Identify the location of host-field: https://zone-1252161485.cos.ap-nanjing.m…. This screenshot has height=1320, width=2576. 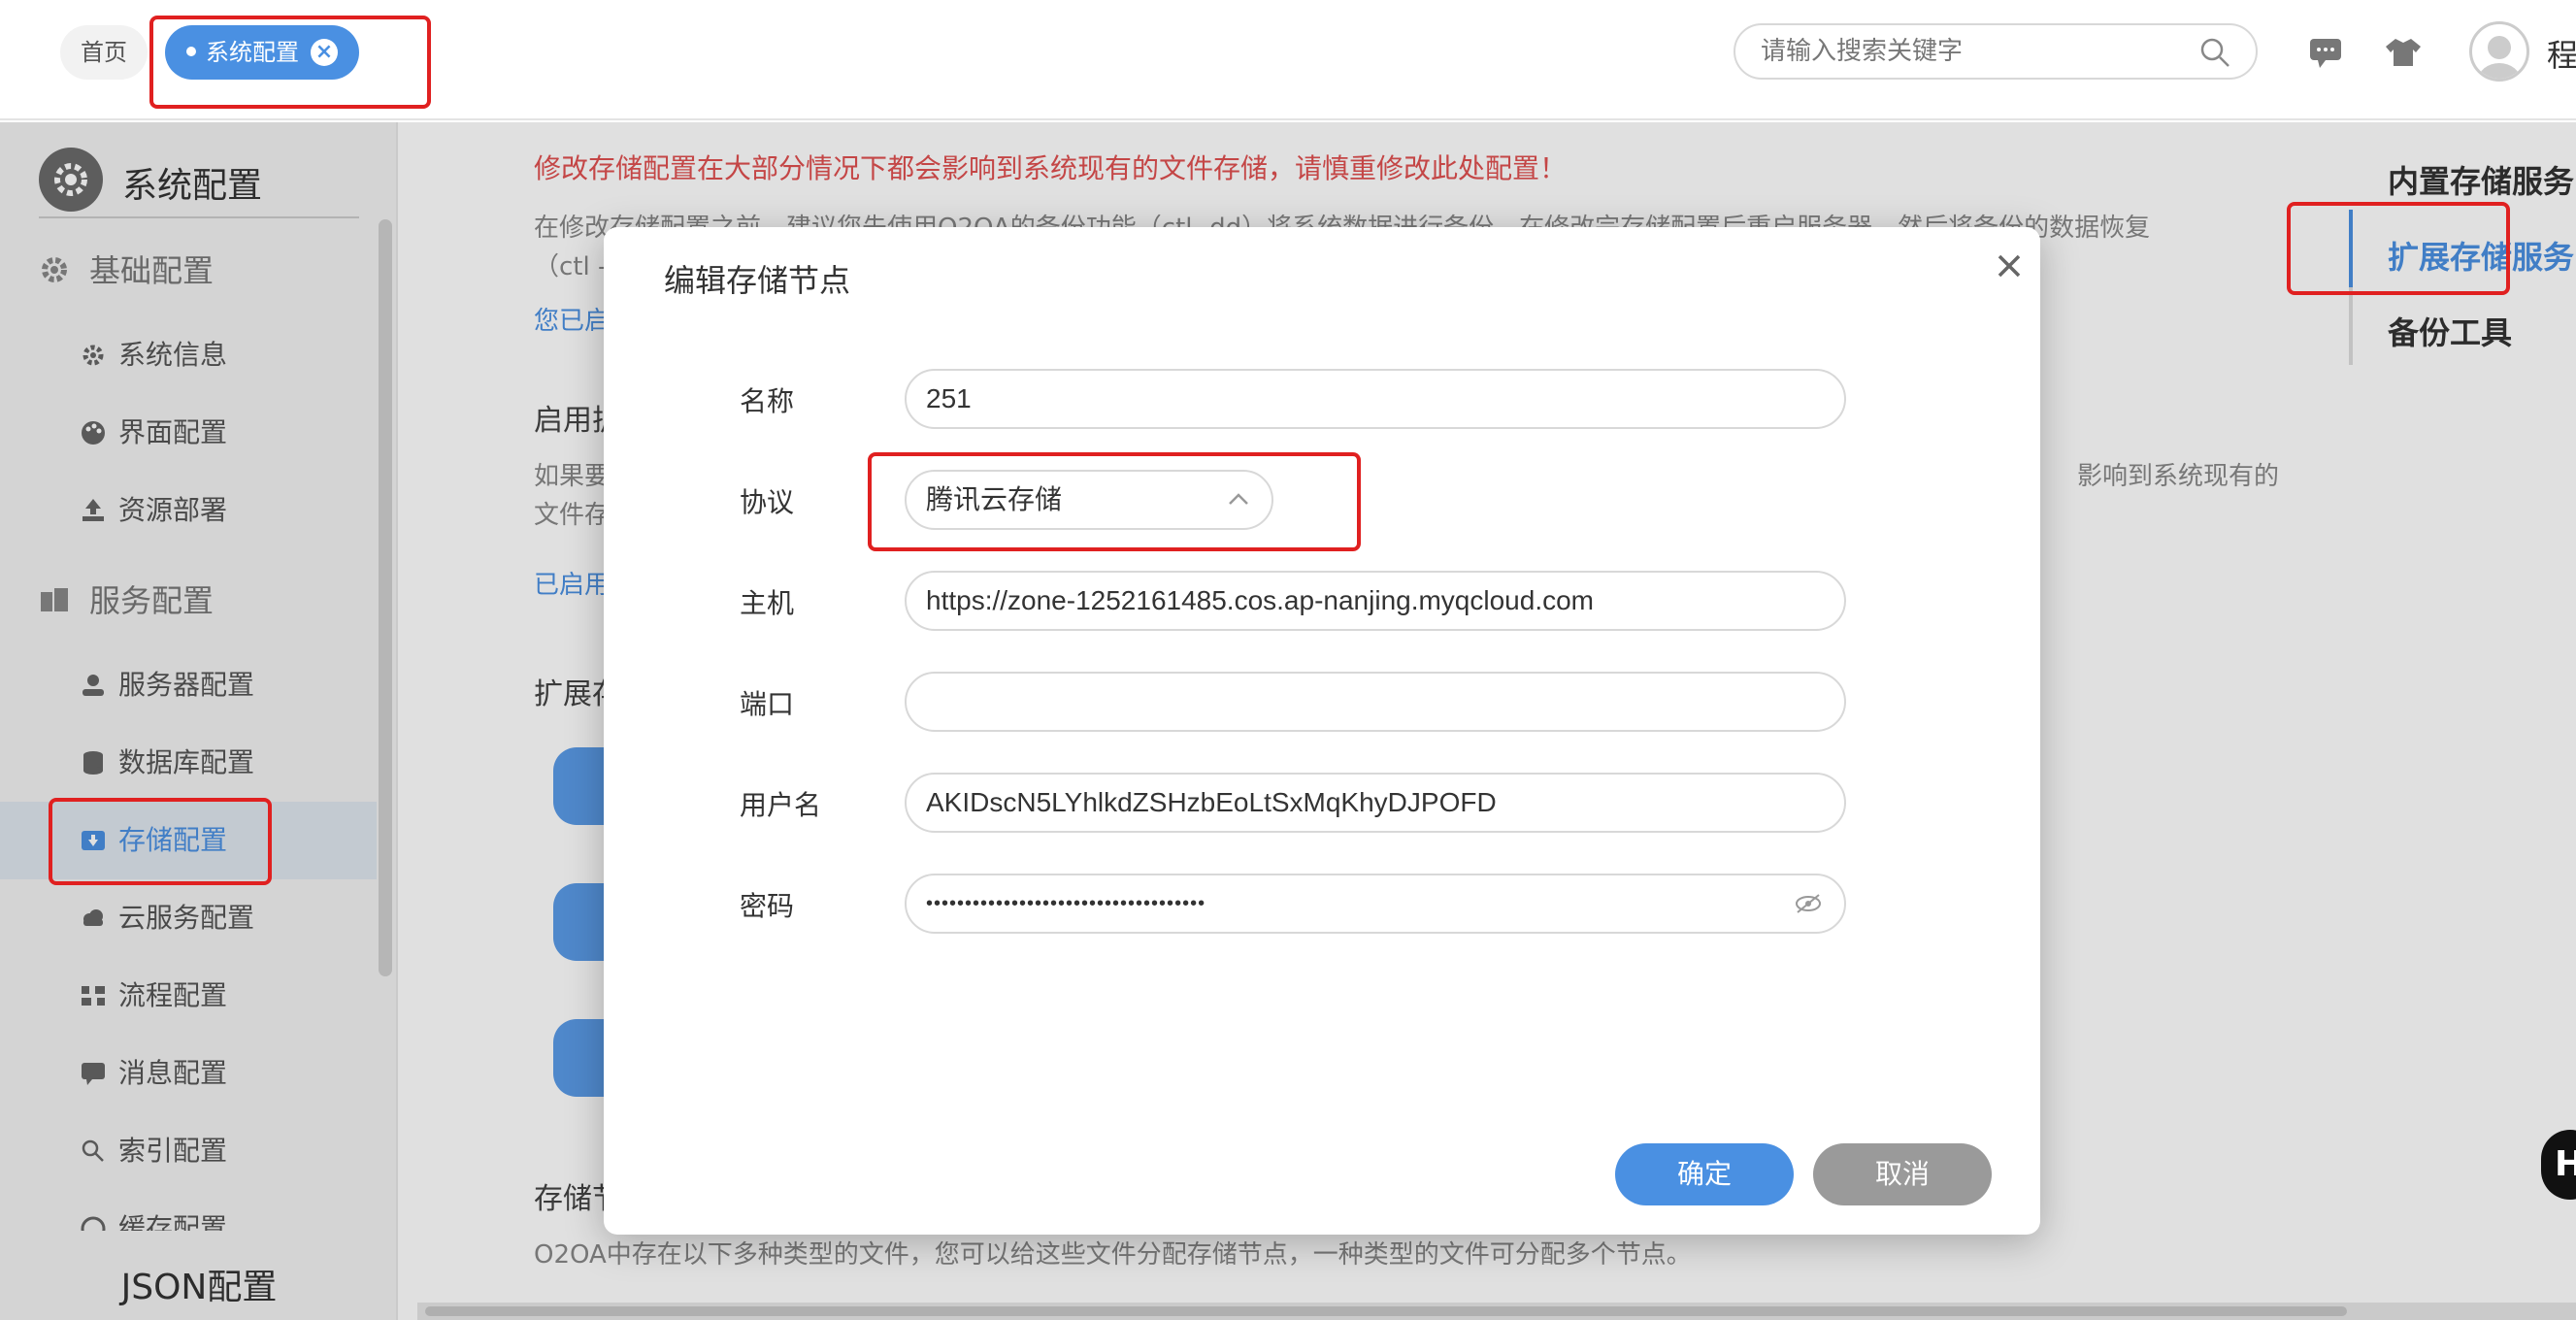
(1375, 601).